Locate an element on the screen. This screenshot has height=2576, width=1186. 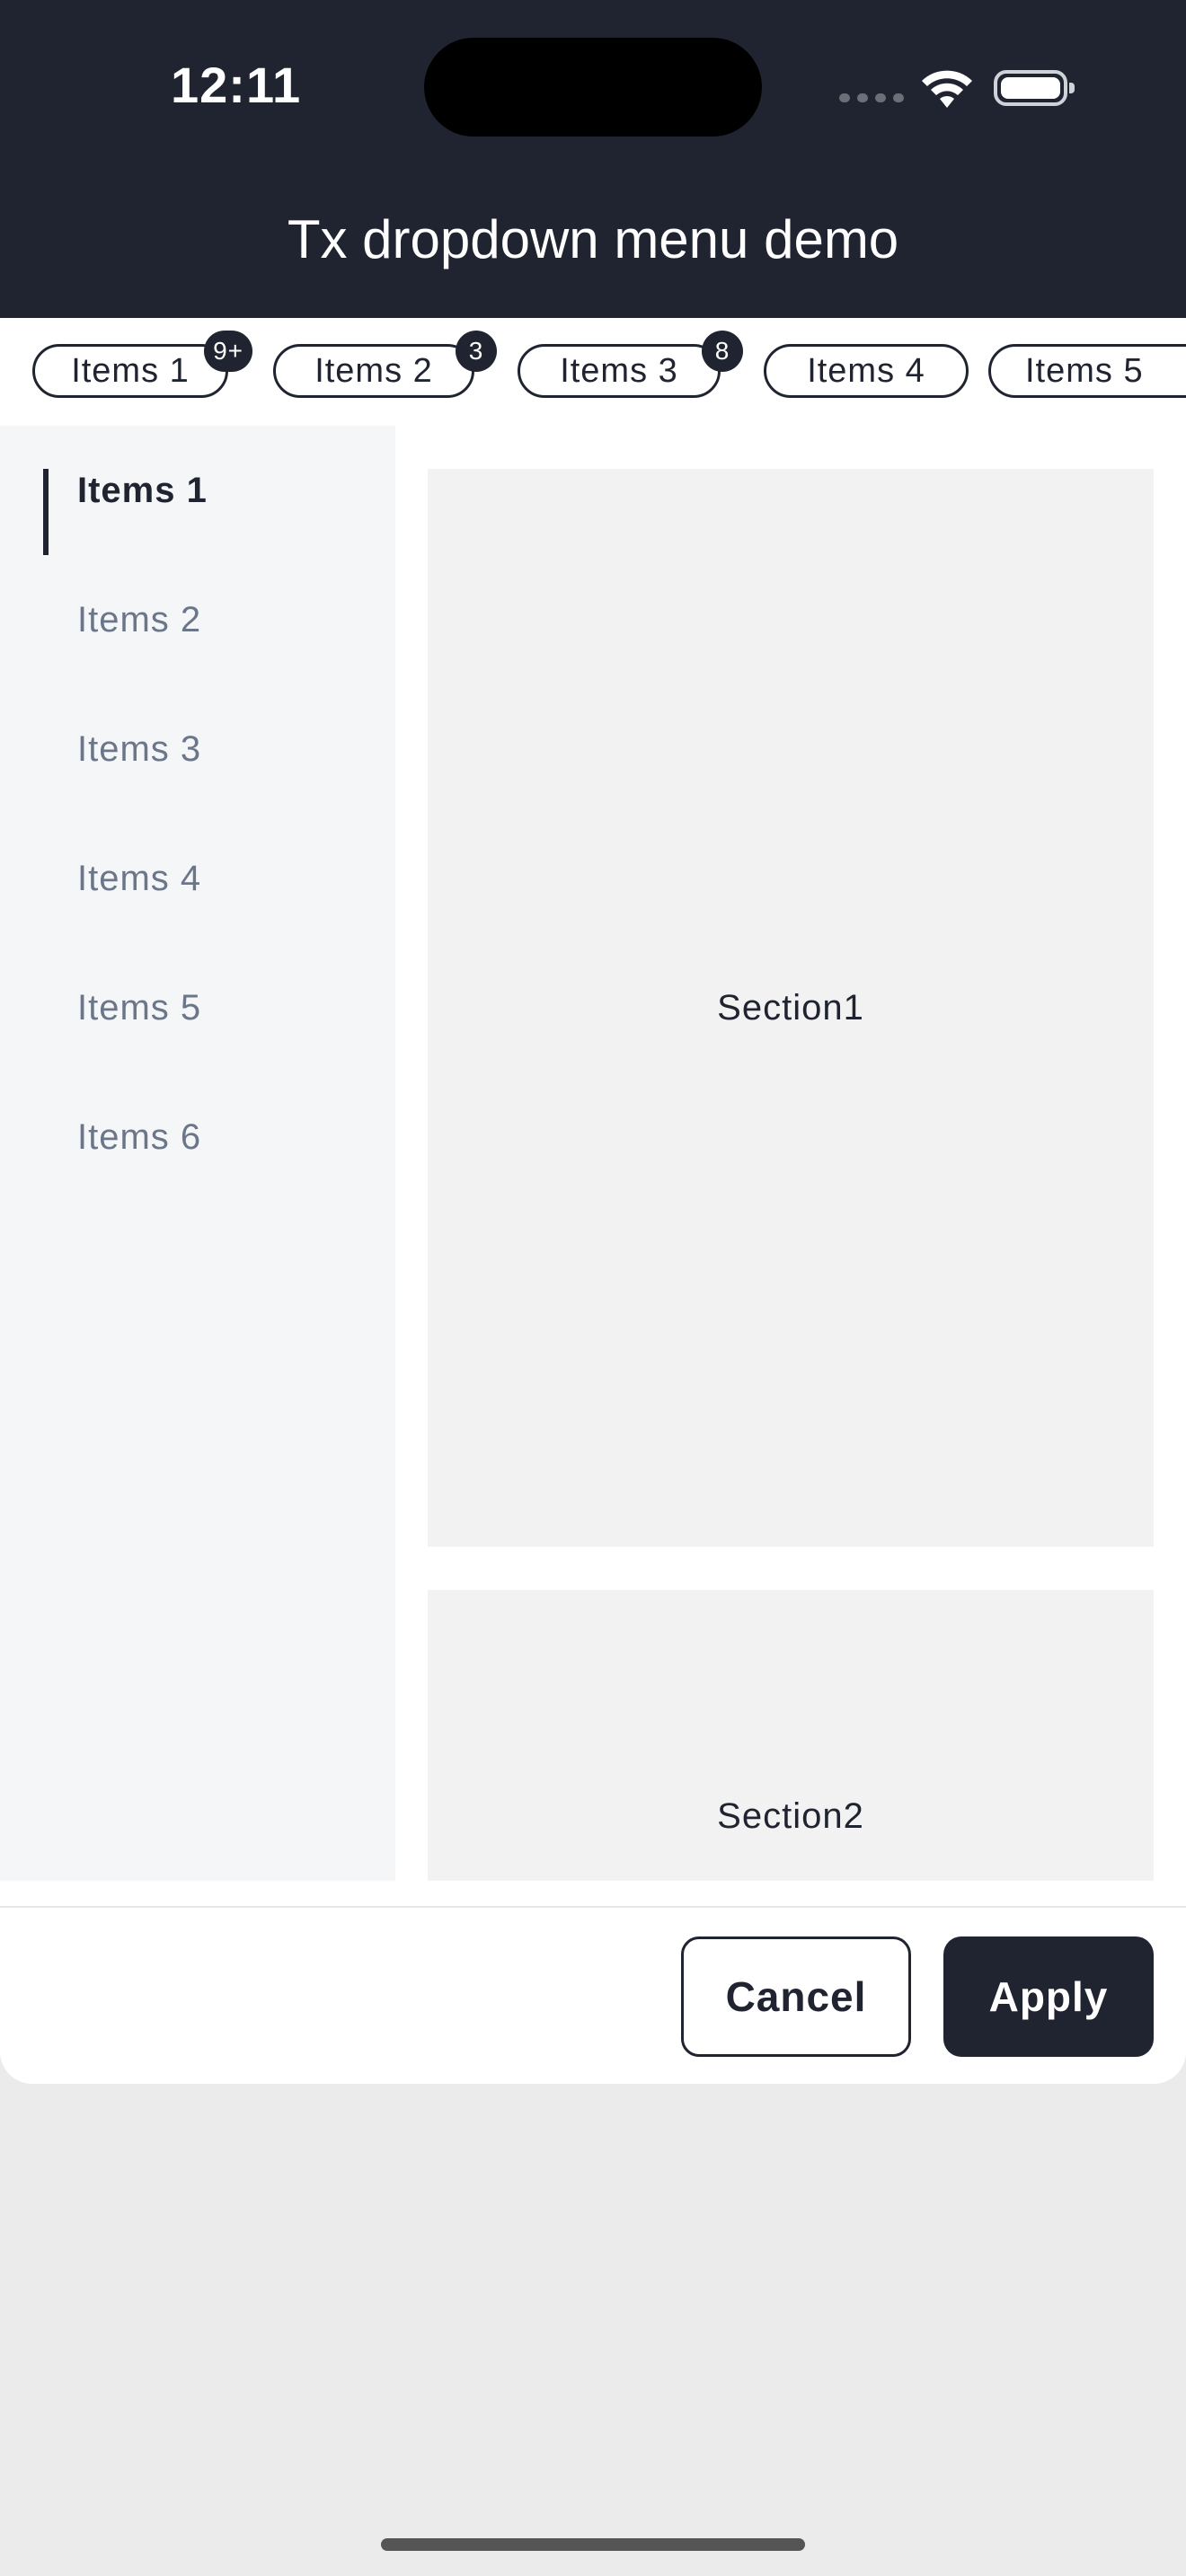
section-label: Section1 is located at coordinates (790, 1007).